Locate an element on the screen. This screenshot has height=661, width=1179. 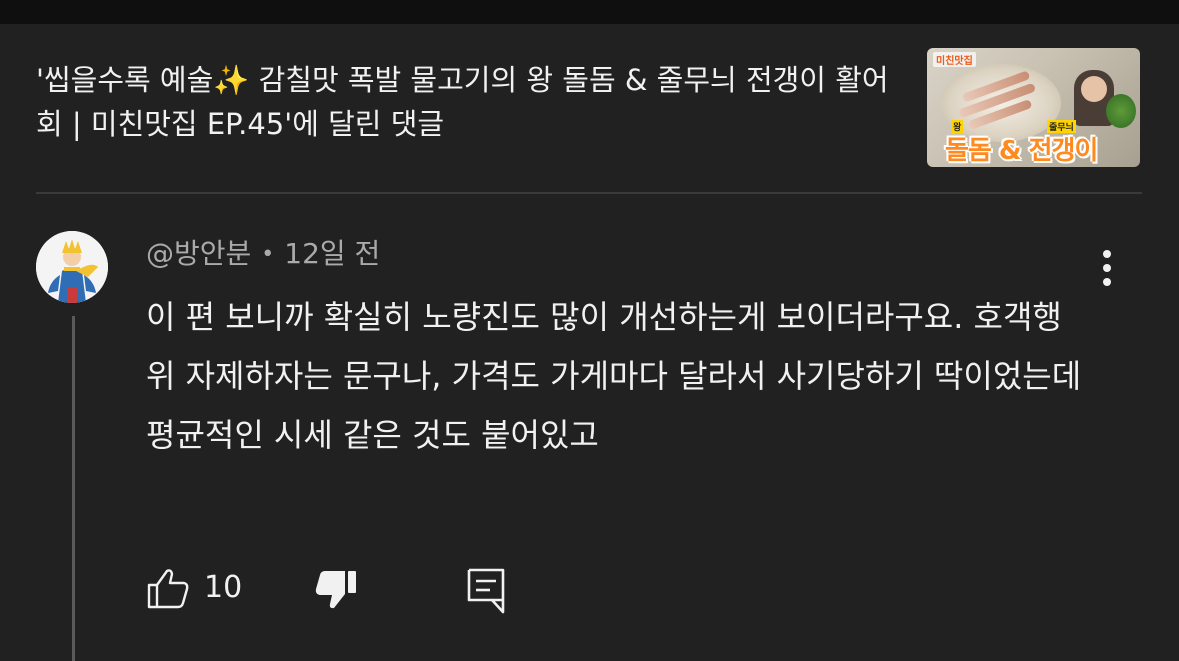
thumbs-down-icon is located at coordinates (335, 590).